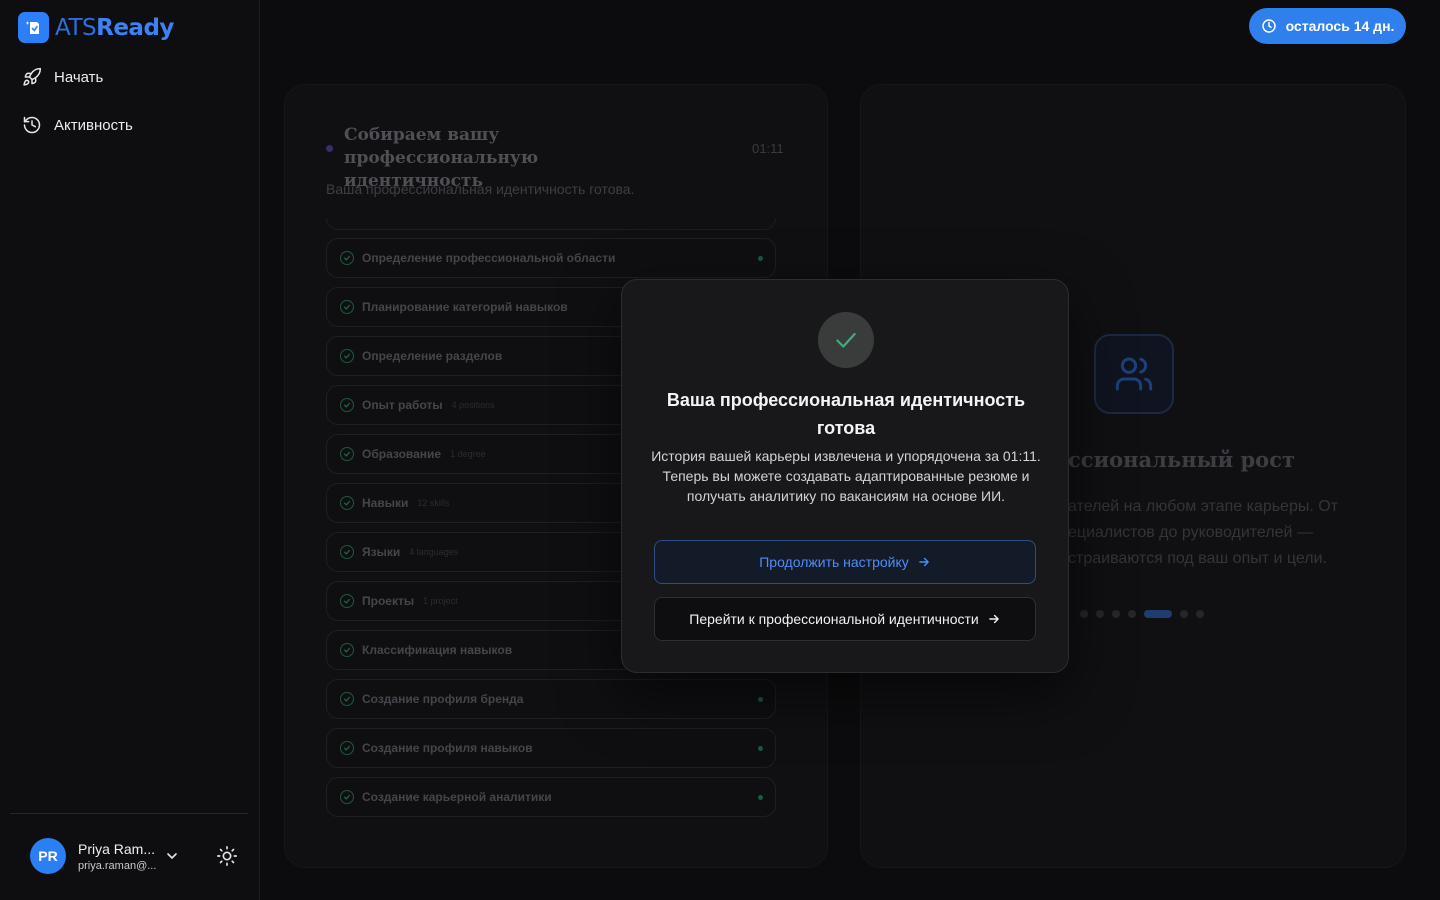 The width and height of the screenshot is (1440, 900). Describe the element at coordinates (32, 125) in the screenshot. I see `history-icon` at that location.